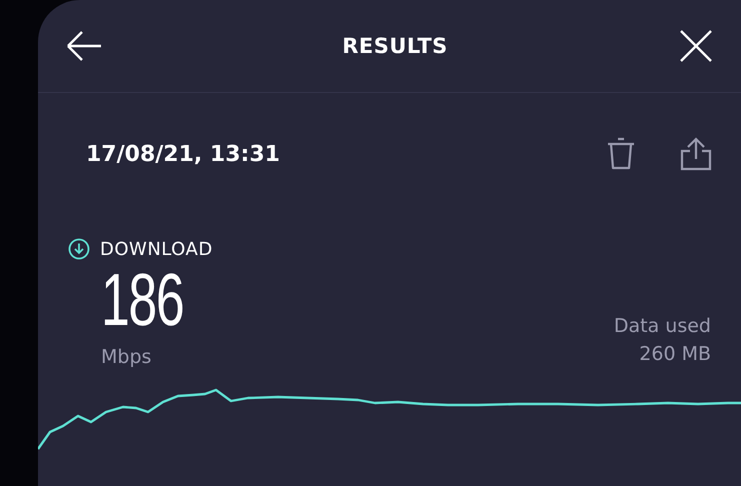 This screenshot has height=486, width=741. Describe the element at coordinates (84, 46) in the screenshot. I see `back-arrow-icon` at that location.